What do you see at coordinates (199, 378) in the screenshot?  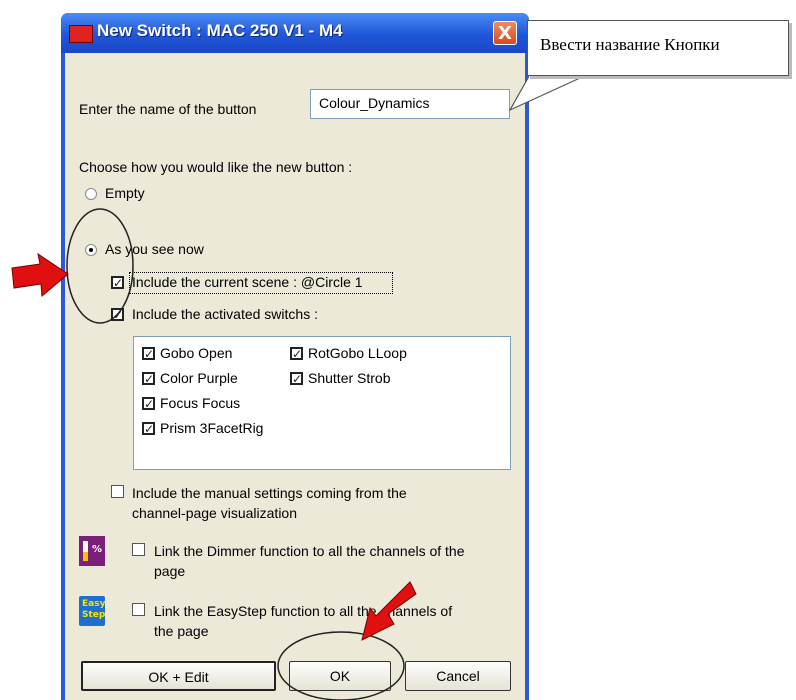 I see `list-item: Color Purple` at bounding box center [199, 378].